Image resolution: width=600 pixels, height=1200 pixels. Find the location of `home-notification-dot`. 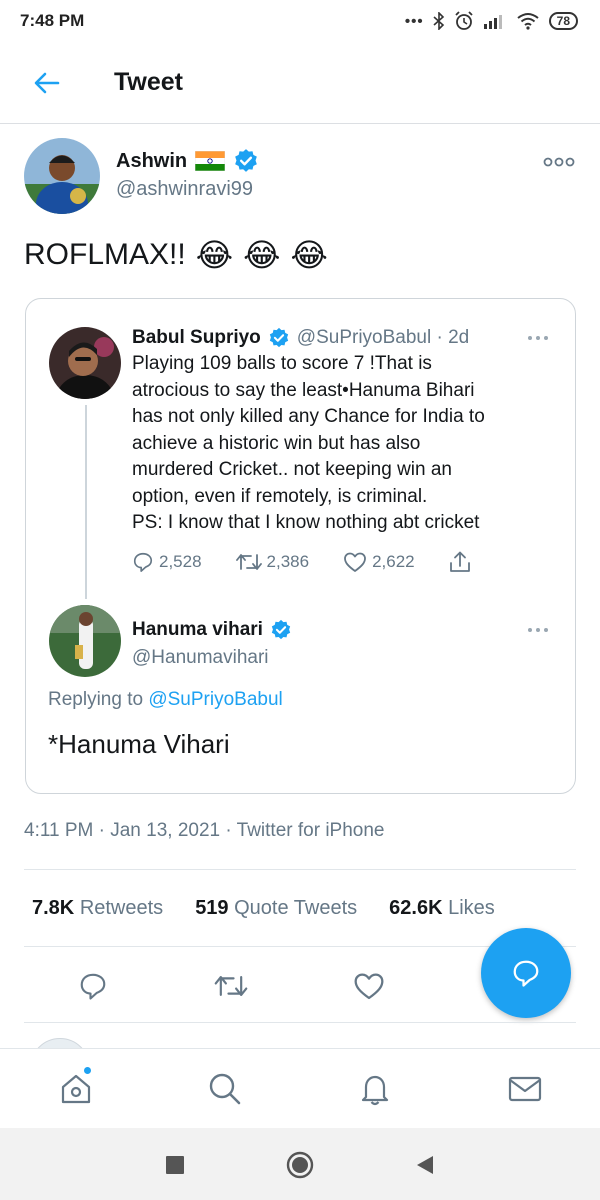

home-notification-dot is located at coordinates (87, 1070).